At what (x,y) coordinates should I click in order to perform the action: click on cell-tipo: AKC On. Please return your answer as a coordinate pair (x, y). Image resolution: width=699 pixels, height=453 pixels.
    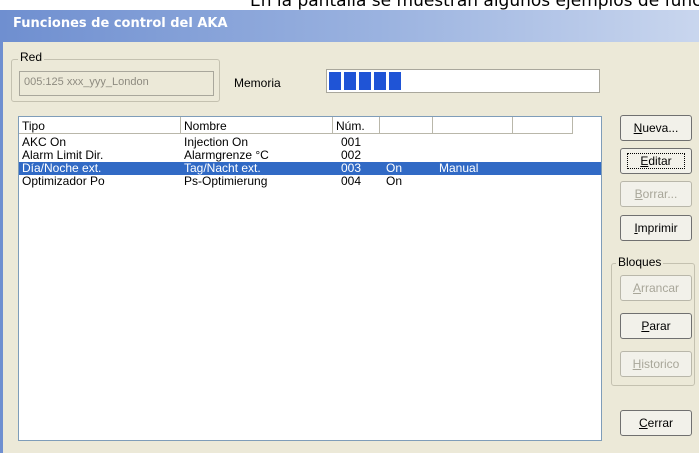
    Looking at the image, I should click on (44, 142).